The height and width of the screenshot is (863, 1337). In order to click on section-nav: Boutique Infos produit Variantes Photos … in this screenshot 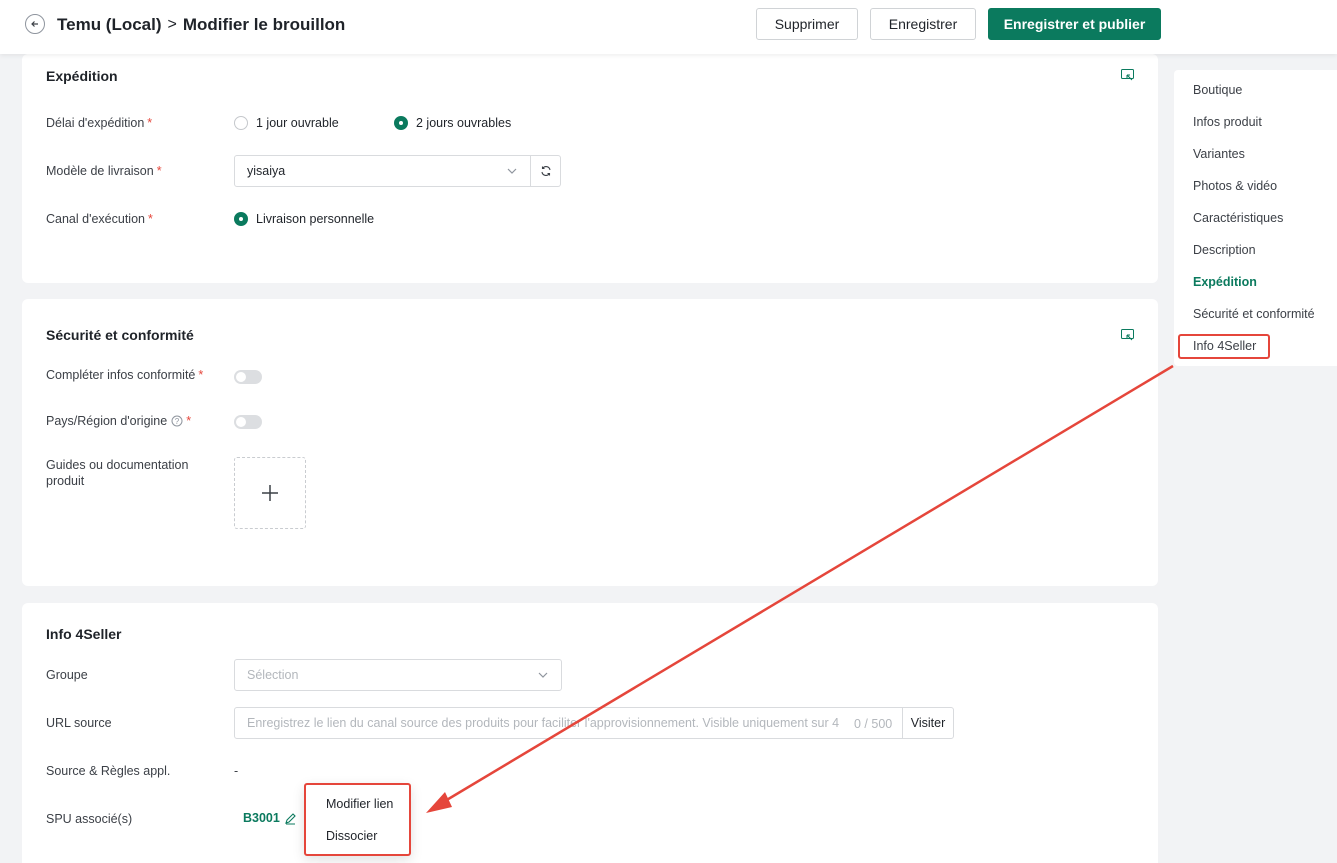, I will do `click(1255, 218)`.